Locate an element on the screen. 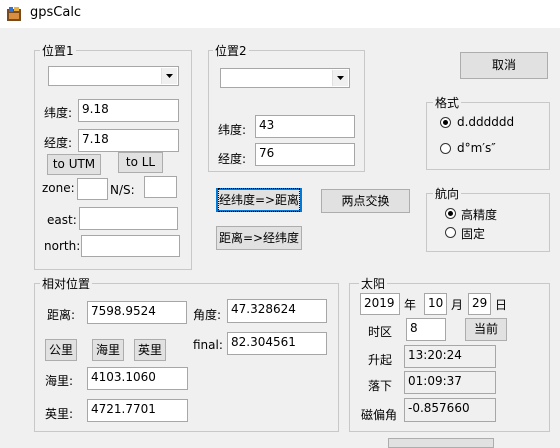 This screenshot has height=448, width=560. position1-lon-label: 经度: is located at coordinates (58, 143).